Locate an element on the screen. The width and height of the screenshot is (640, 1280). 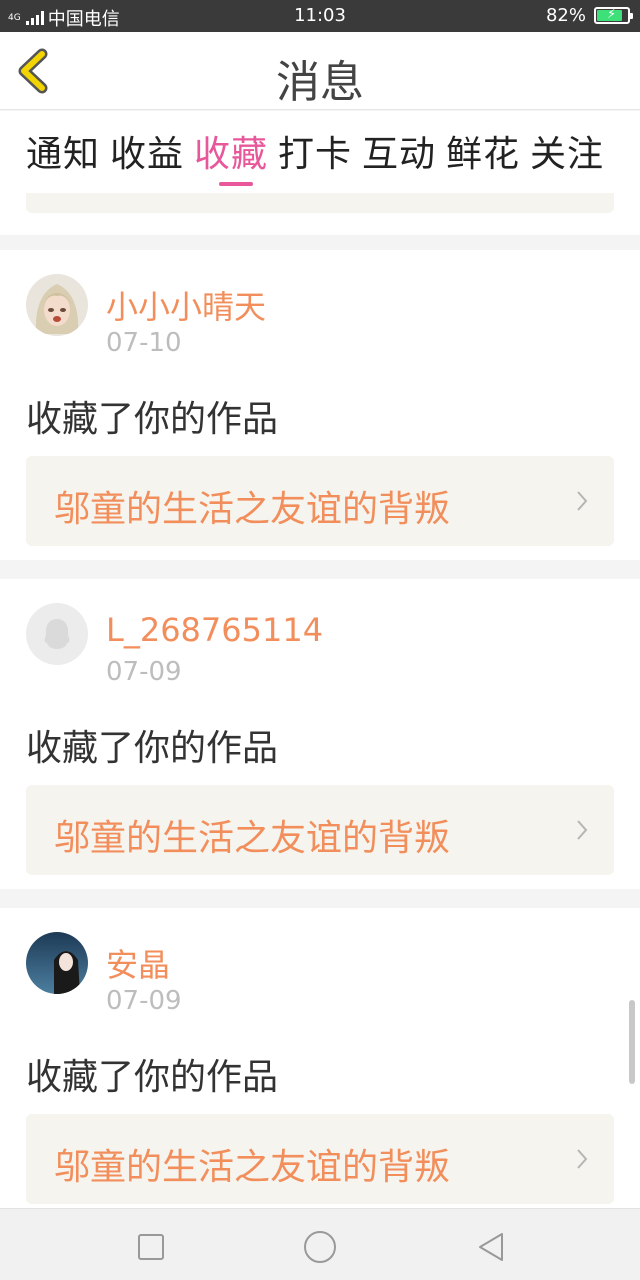
header: 消息 is located at coordinates (320, 71).